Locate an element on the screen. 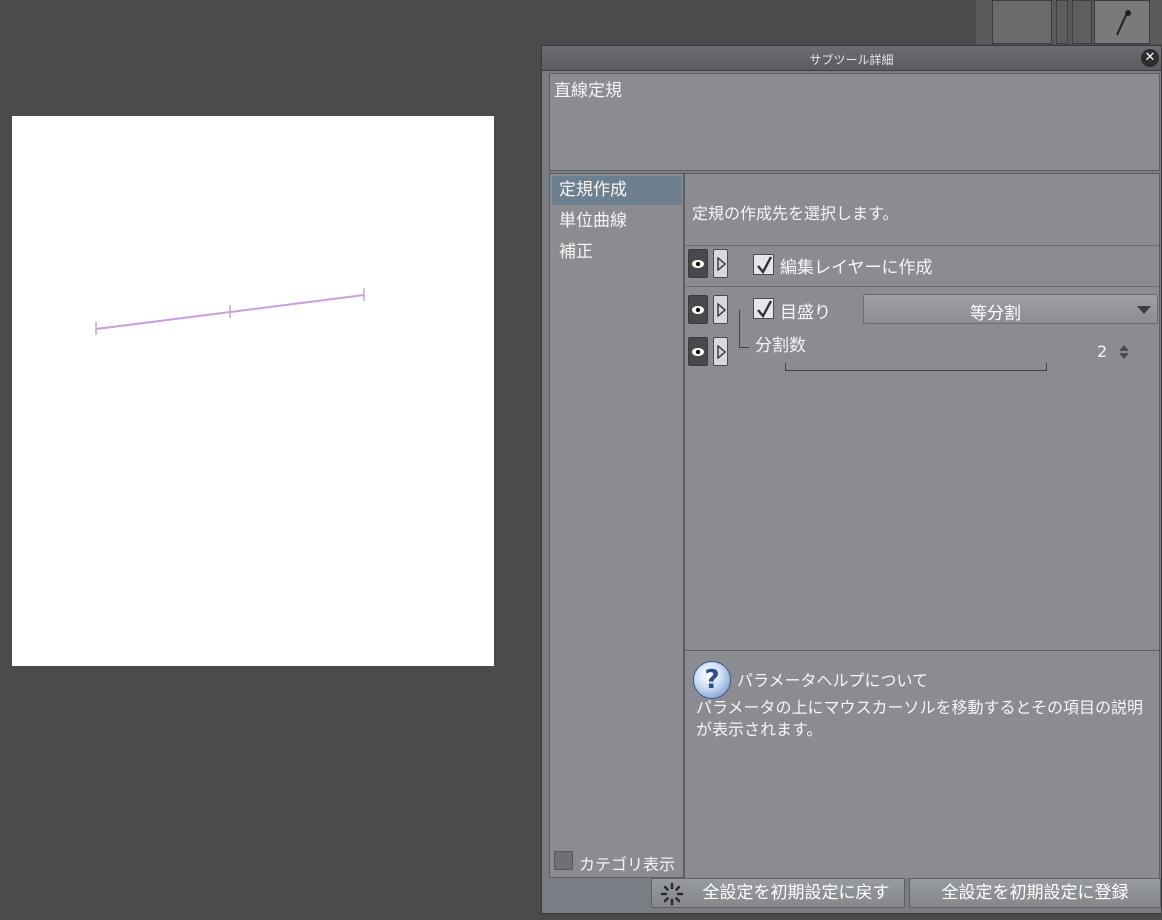 The image size is (1162, 920). pen-tool-icon is located at coordinates (1123, 23).